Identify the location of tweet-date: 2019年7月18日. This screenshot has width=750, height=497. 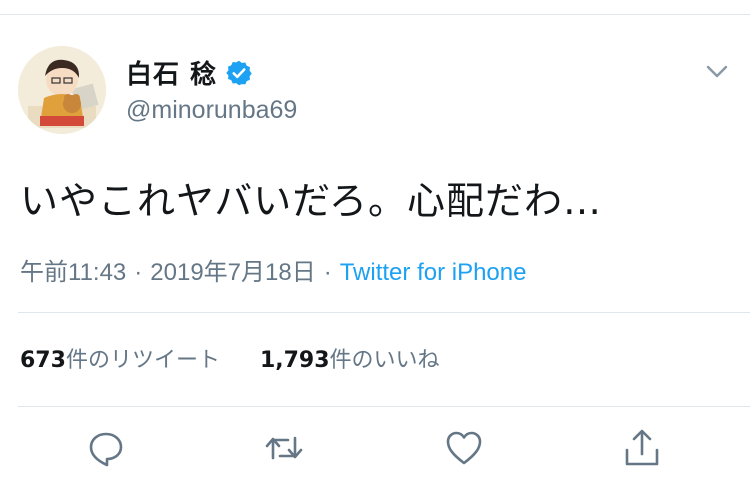
(233, 272).